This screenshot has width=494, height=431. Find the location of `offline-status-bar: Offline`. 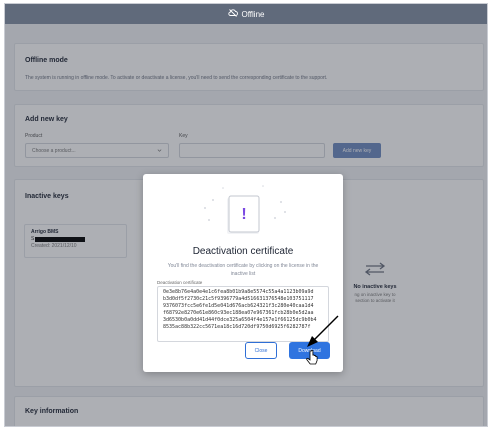

offline-status-bar: Offline is located at coordinates (246, 14).